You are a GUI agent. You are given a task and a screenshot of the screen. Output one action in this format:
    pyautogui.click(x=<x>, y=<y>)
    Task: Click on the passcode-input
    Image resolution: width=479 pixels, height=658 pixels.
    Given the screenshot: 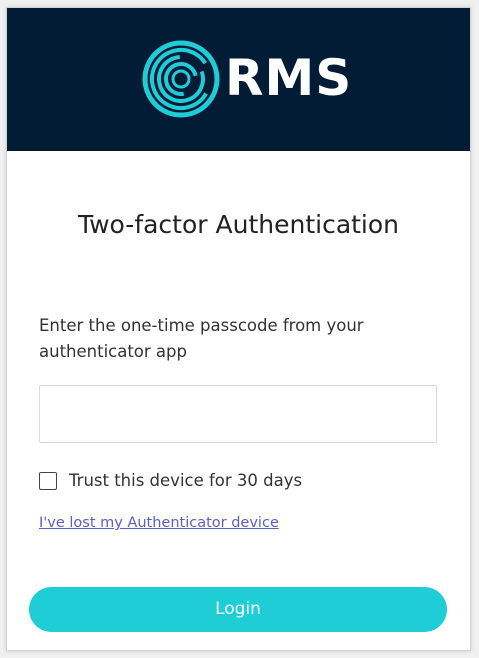 What is the action you would take?
    pyautogui.click(x=238, y=414)
    